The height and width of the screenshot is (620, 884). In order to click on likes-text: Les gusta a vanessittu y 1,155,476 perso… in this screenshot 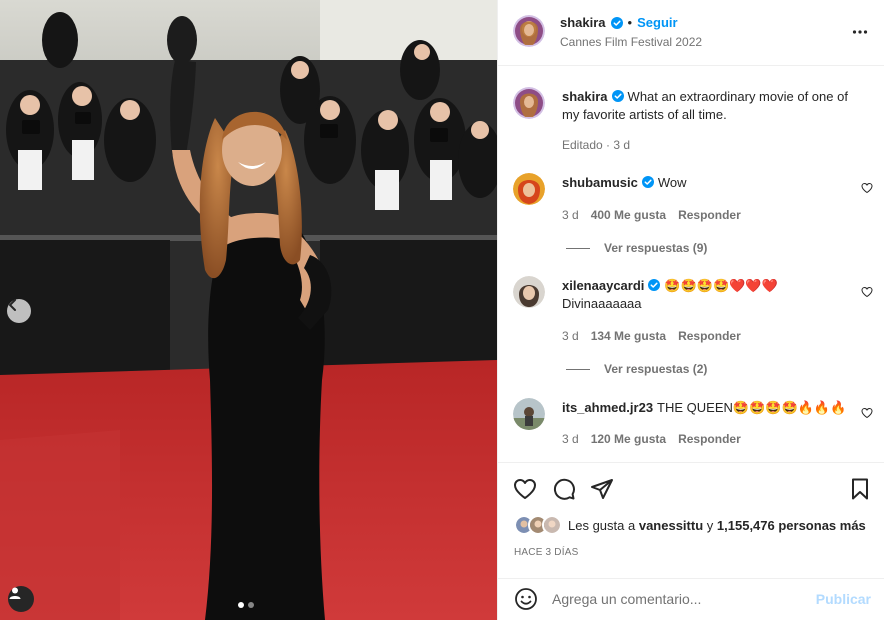, I will do `click(717, 525)`.